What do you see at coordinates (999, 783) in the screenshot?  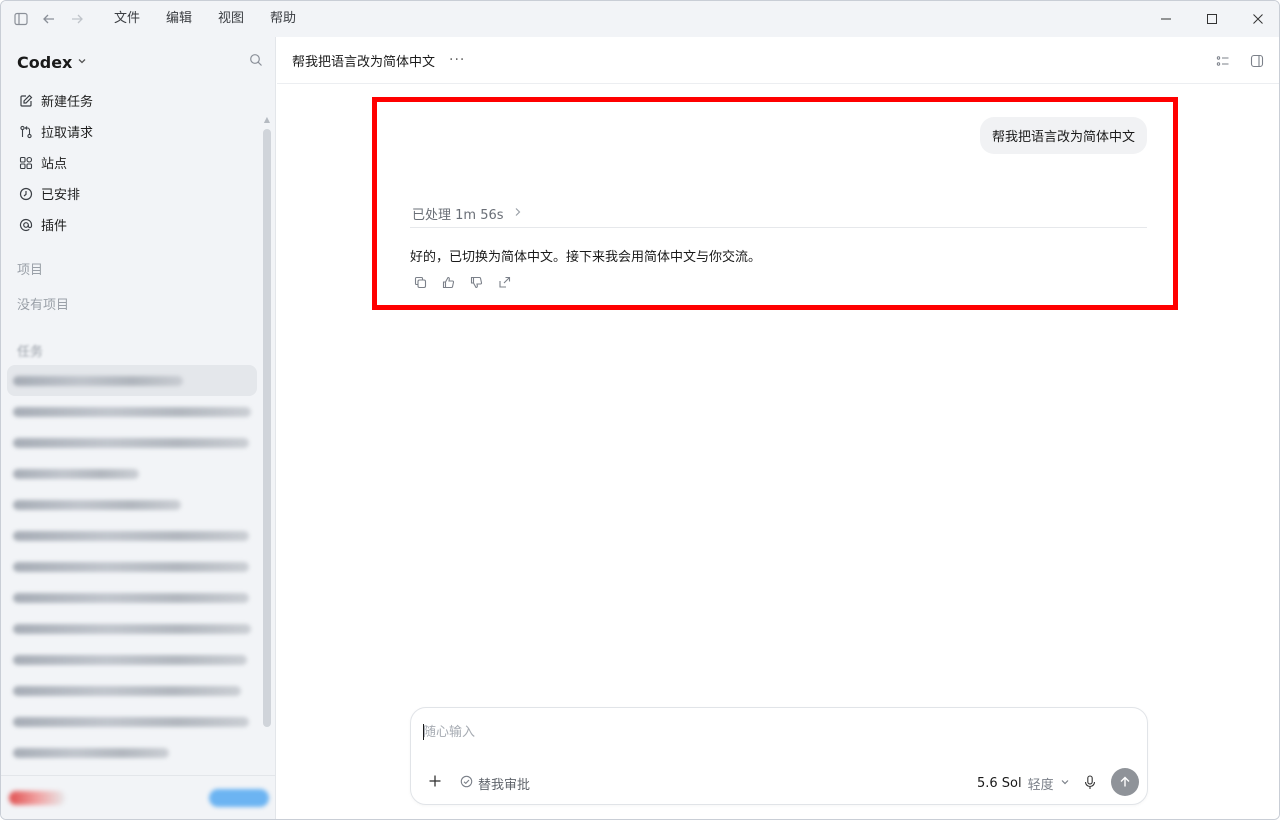 I see `model-name: 5.6 Sol` at bounding box center [999, 783].